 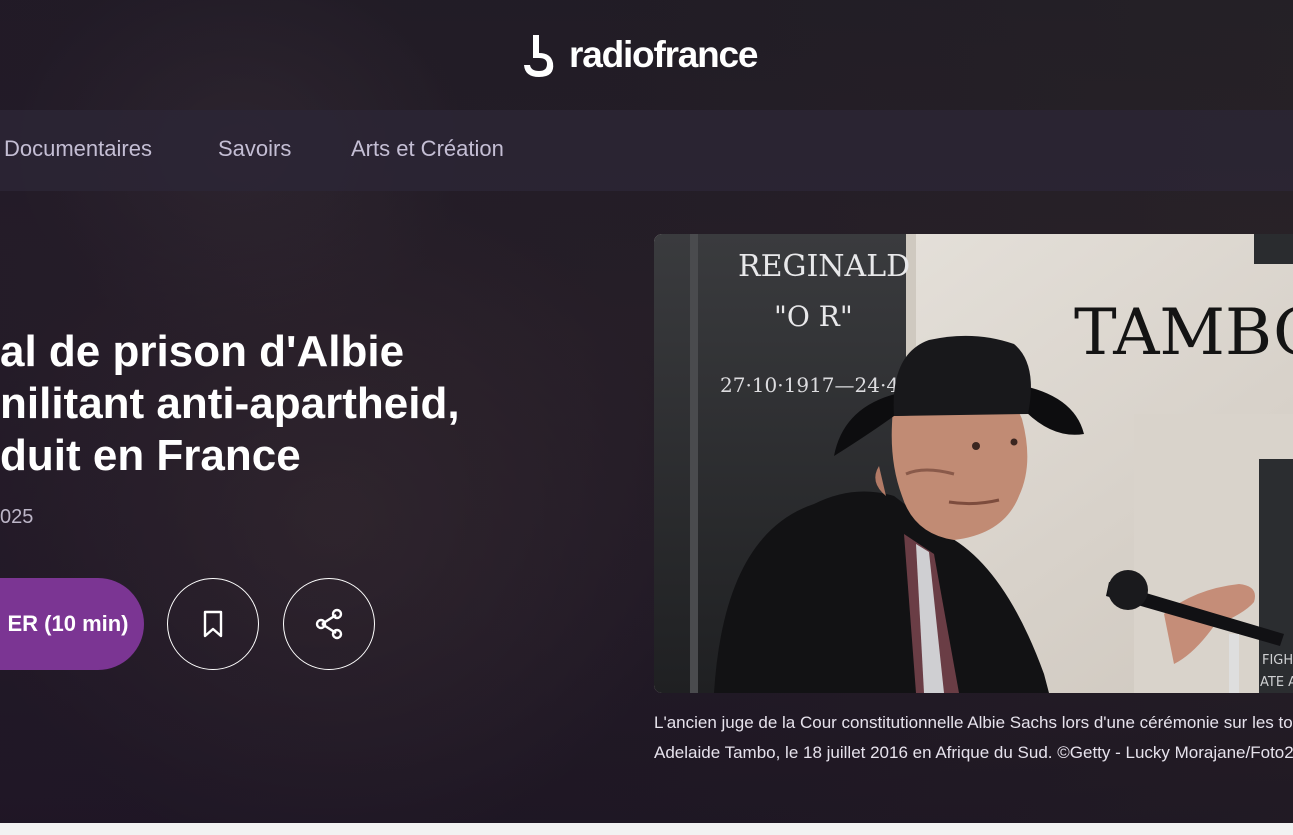 What do you see at coordinates (646, 829) in the screenshot?
I see `page-bottom-strip` at bounding box center [646, 829].